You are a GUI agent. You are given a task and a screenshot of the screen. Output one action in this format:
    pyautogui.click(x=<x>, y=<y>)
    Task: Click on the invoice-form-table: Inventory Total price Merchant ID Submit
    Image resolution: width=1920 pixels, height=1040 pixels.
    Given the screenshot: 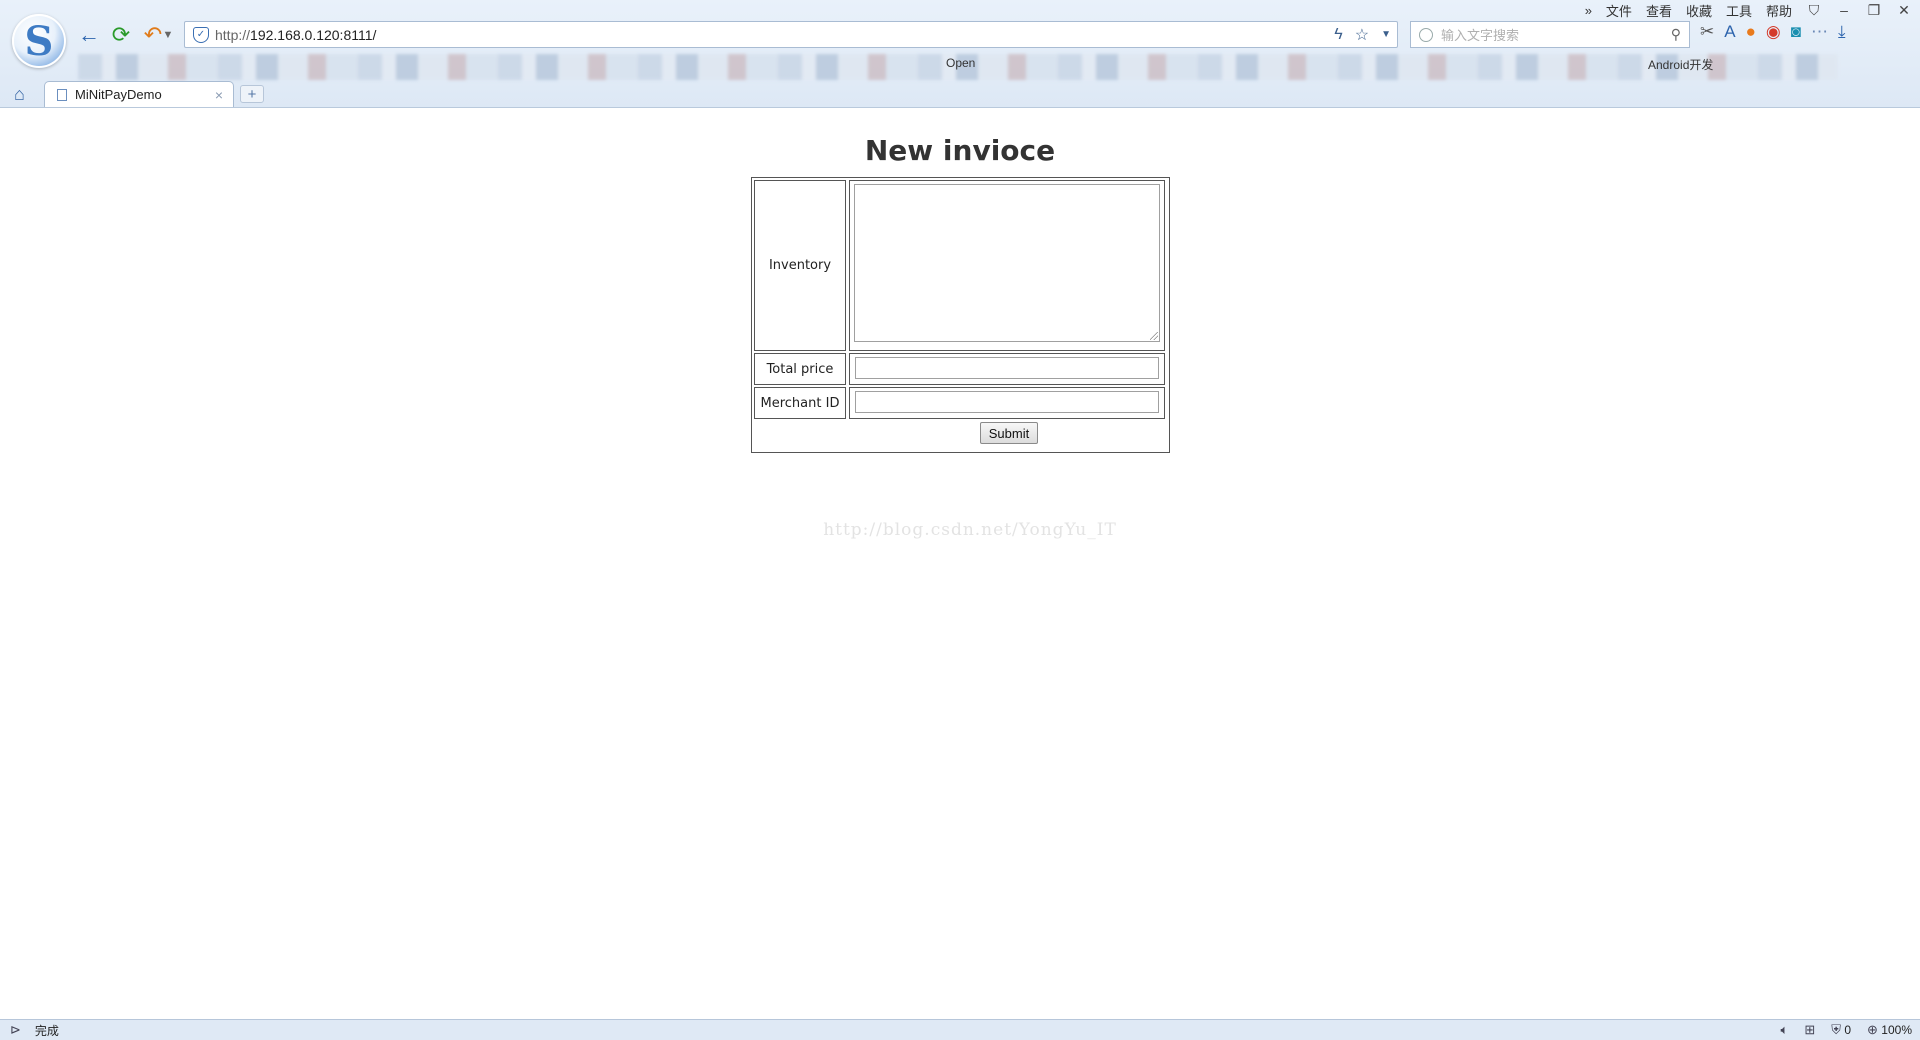 What is the action you would take?
    pyautogui.click(x=960, y=315)
    